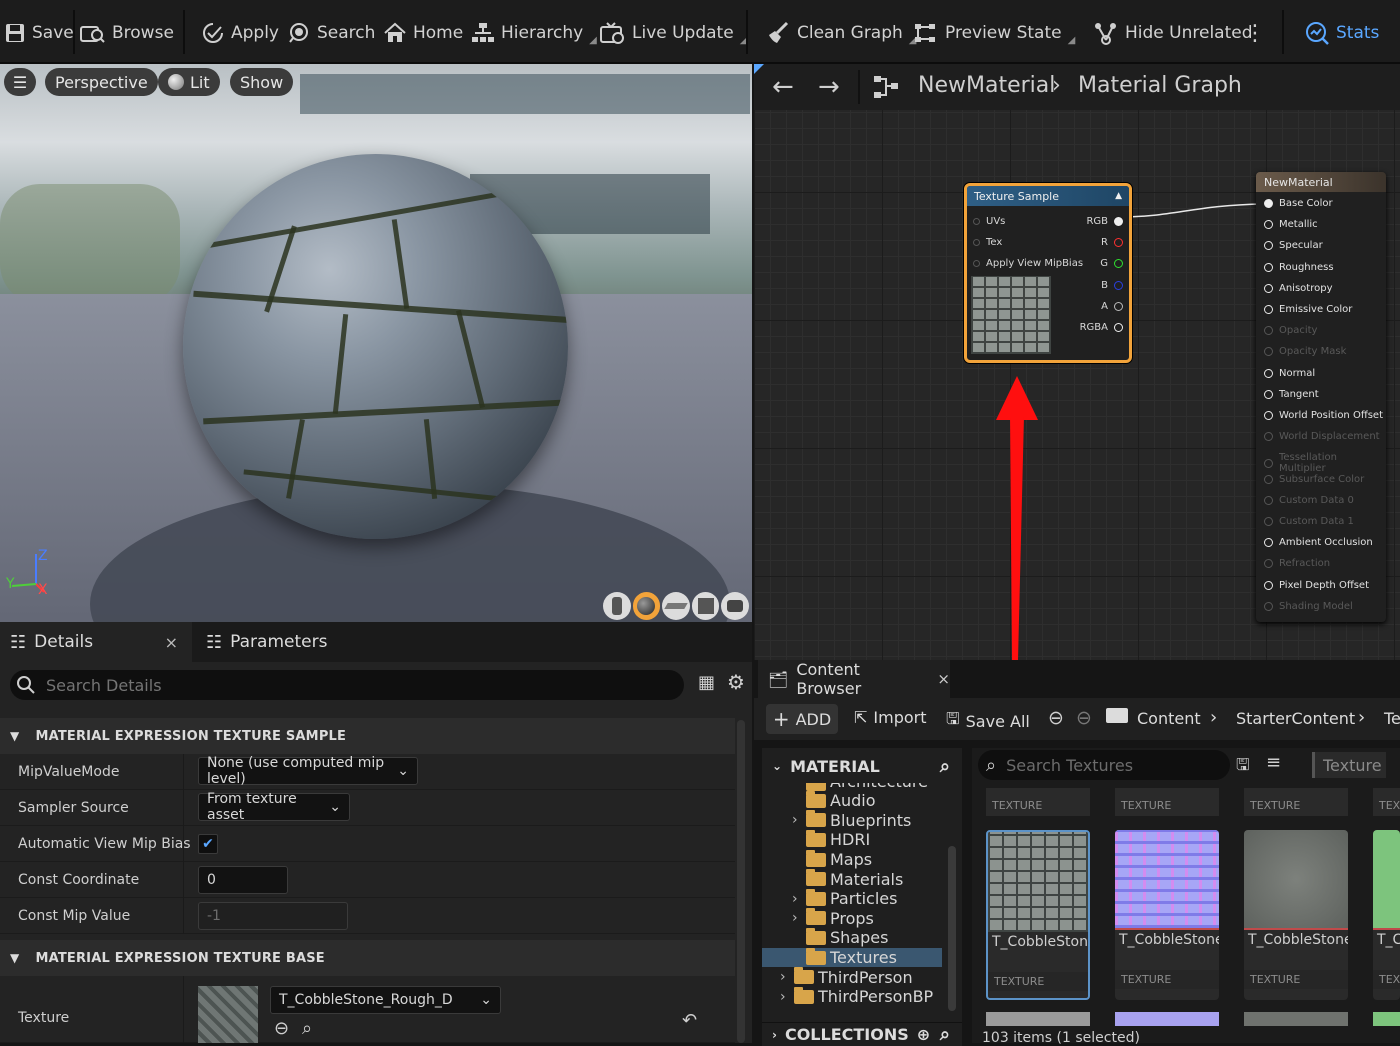 This screenshot has height=1046, width=1400. Describe the element at coordinates (1167, 915) in the screenshot. I see `asset-tile-cobblestone-rough-n: T_CobbleStone_Rough_ TEXTURE` at that location.